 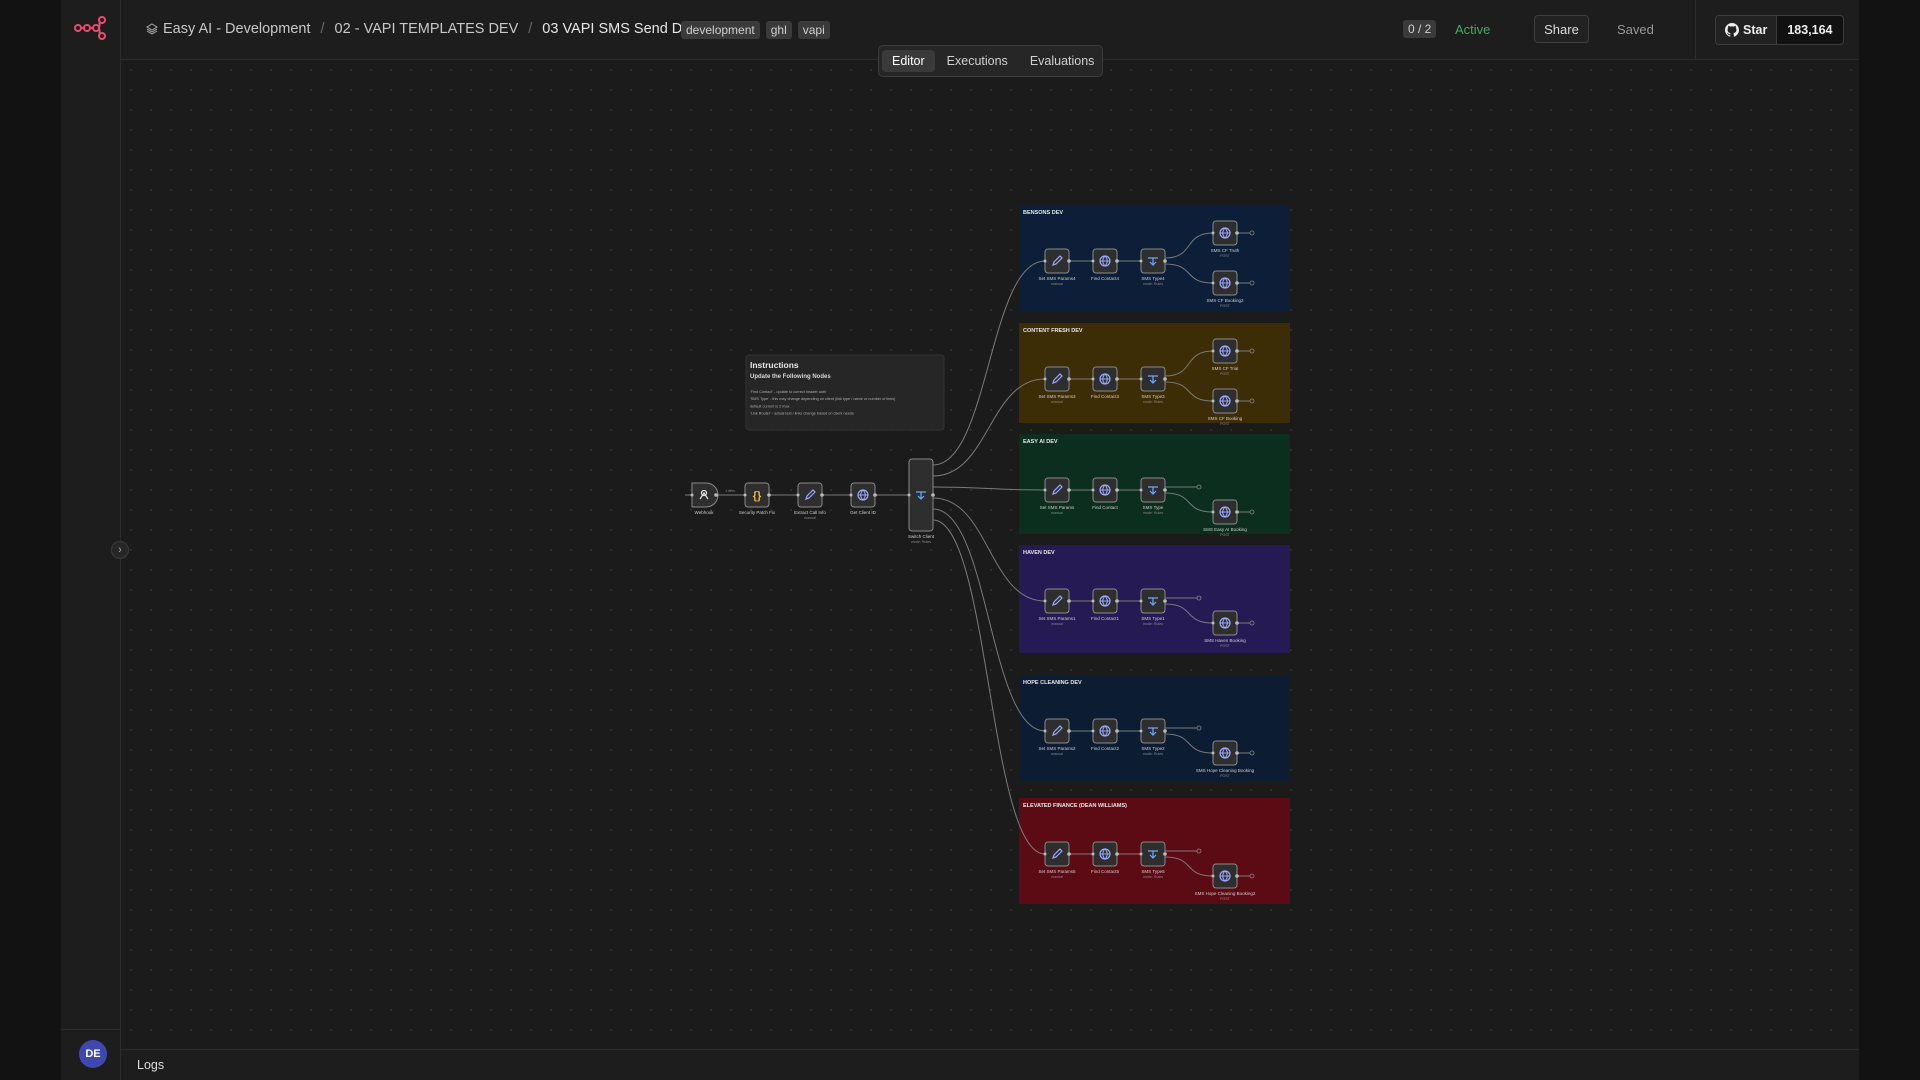 What do you see at coordinates (1153, 860) in the screenshot?
I see `workflow-node: SMS Type5mode: Rules` at bounding box center [1153, 860].